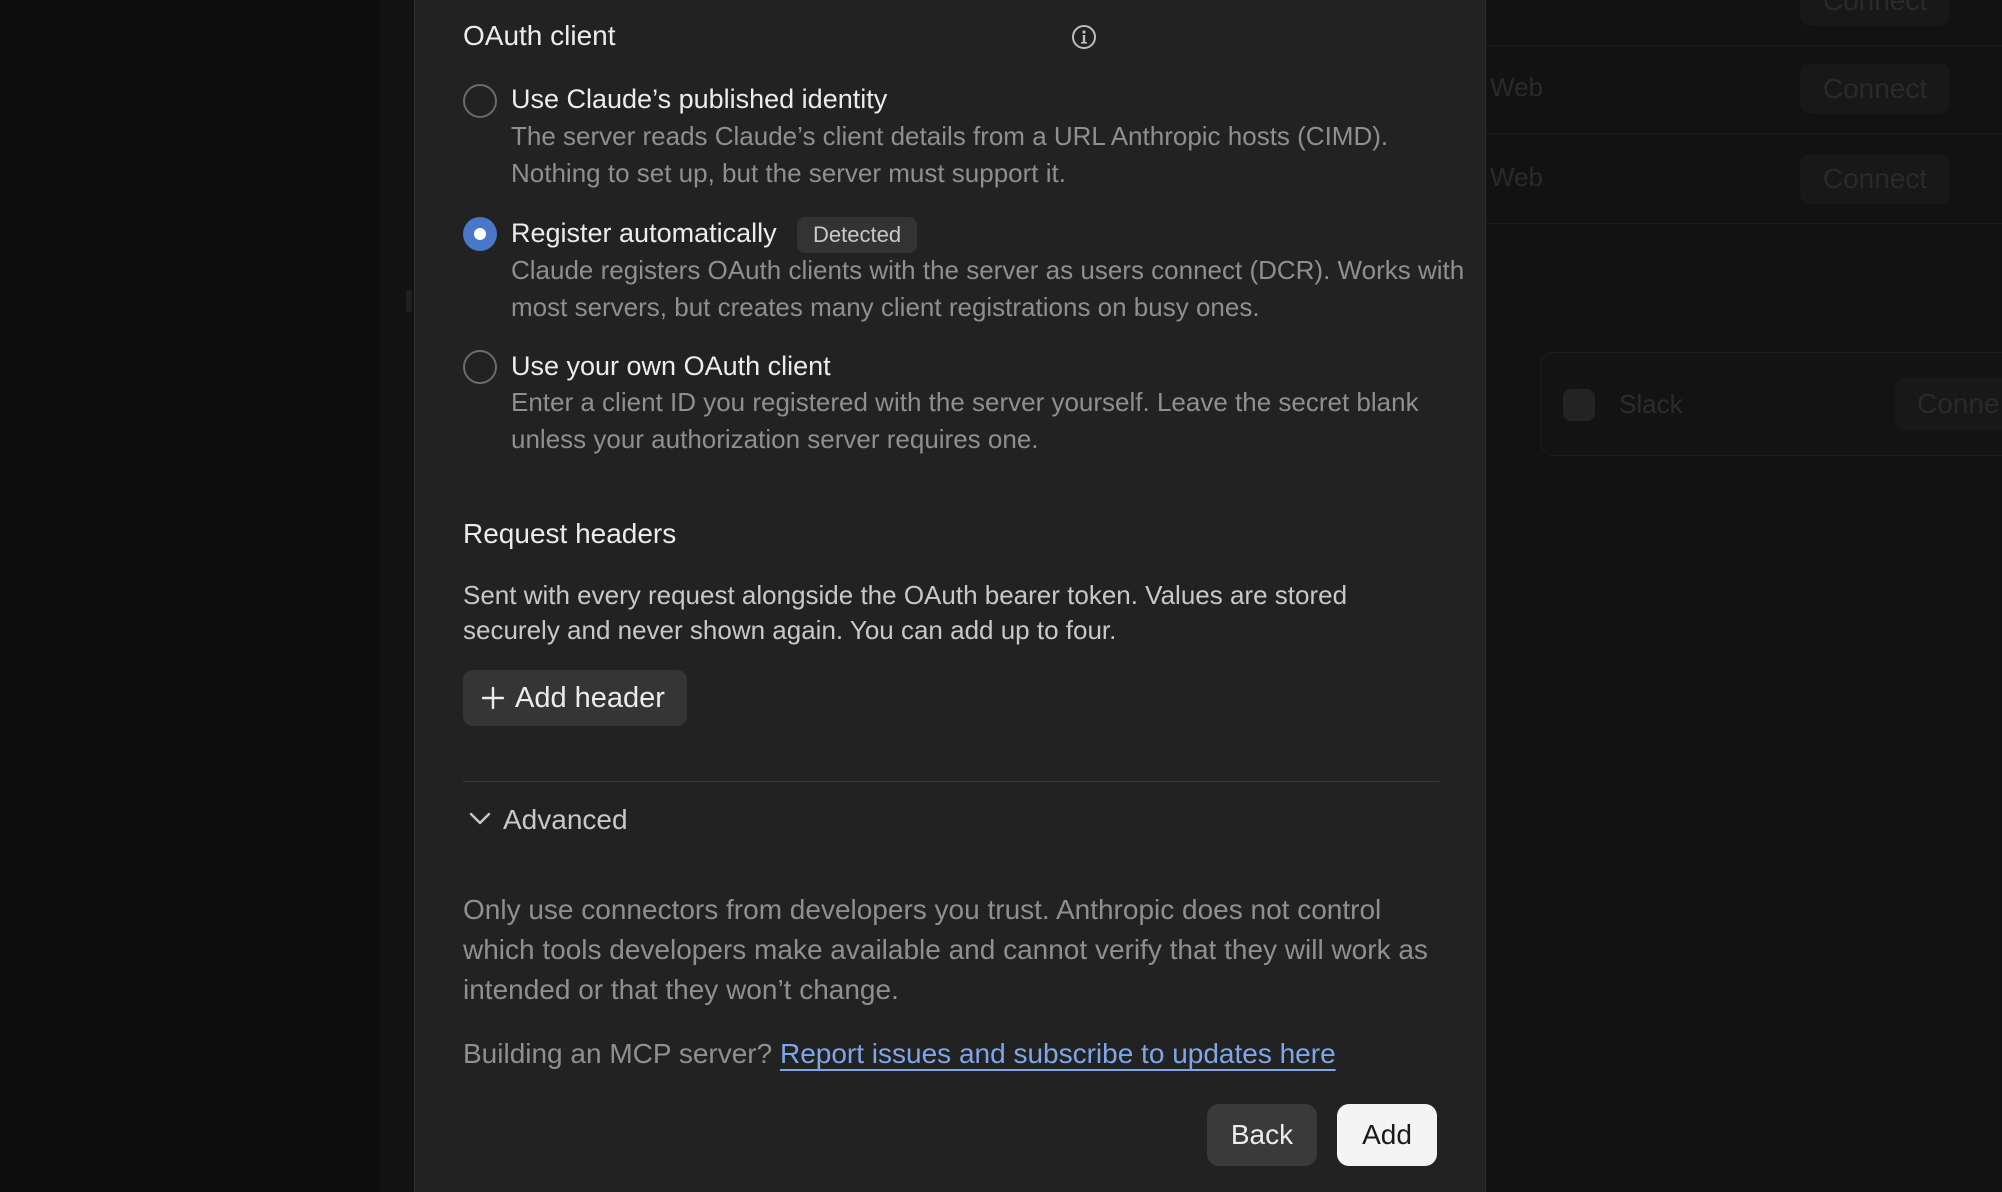  Describe the element at coordinates (671, 366) in the screenshot. I see `option-label-own-oauth-client: Use your own OAuth client` at that location.